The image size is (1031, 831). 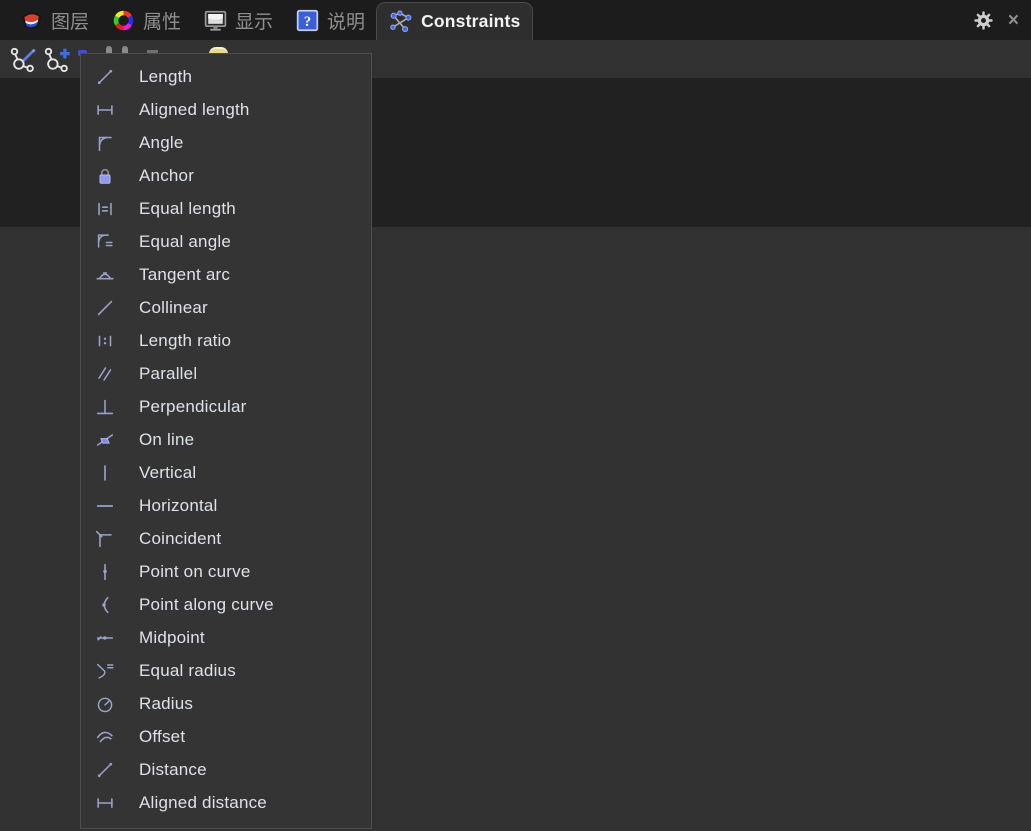 I want to click on menu-item-aligned-length: Aligned length, so click(x=226, y=109).